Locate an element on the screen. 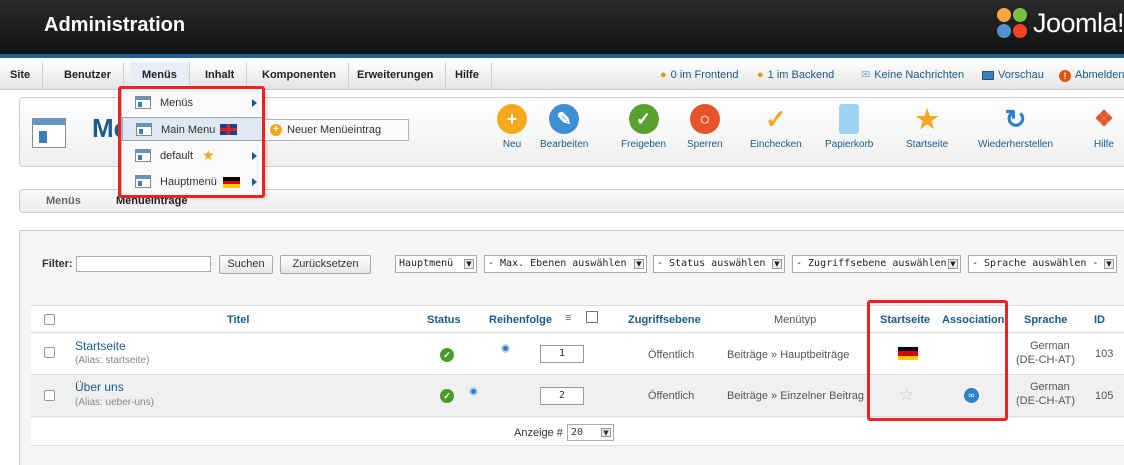  toolbar-checkin-label: Einchecken is located at coordinates (776, 144).